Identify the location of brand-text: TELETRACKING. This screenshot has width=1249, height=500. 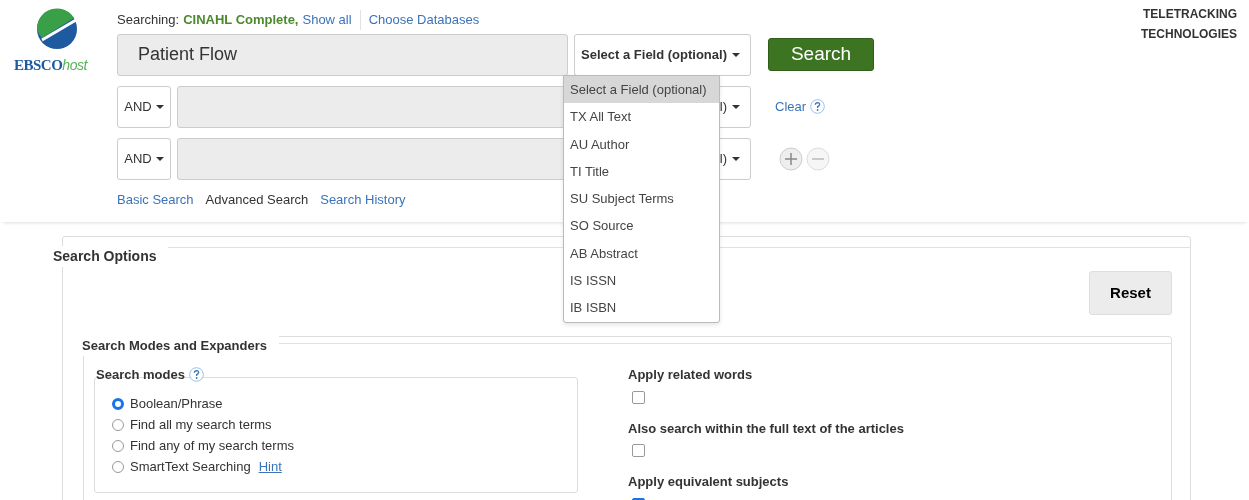
(1189, 14).